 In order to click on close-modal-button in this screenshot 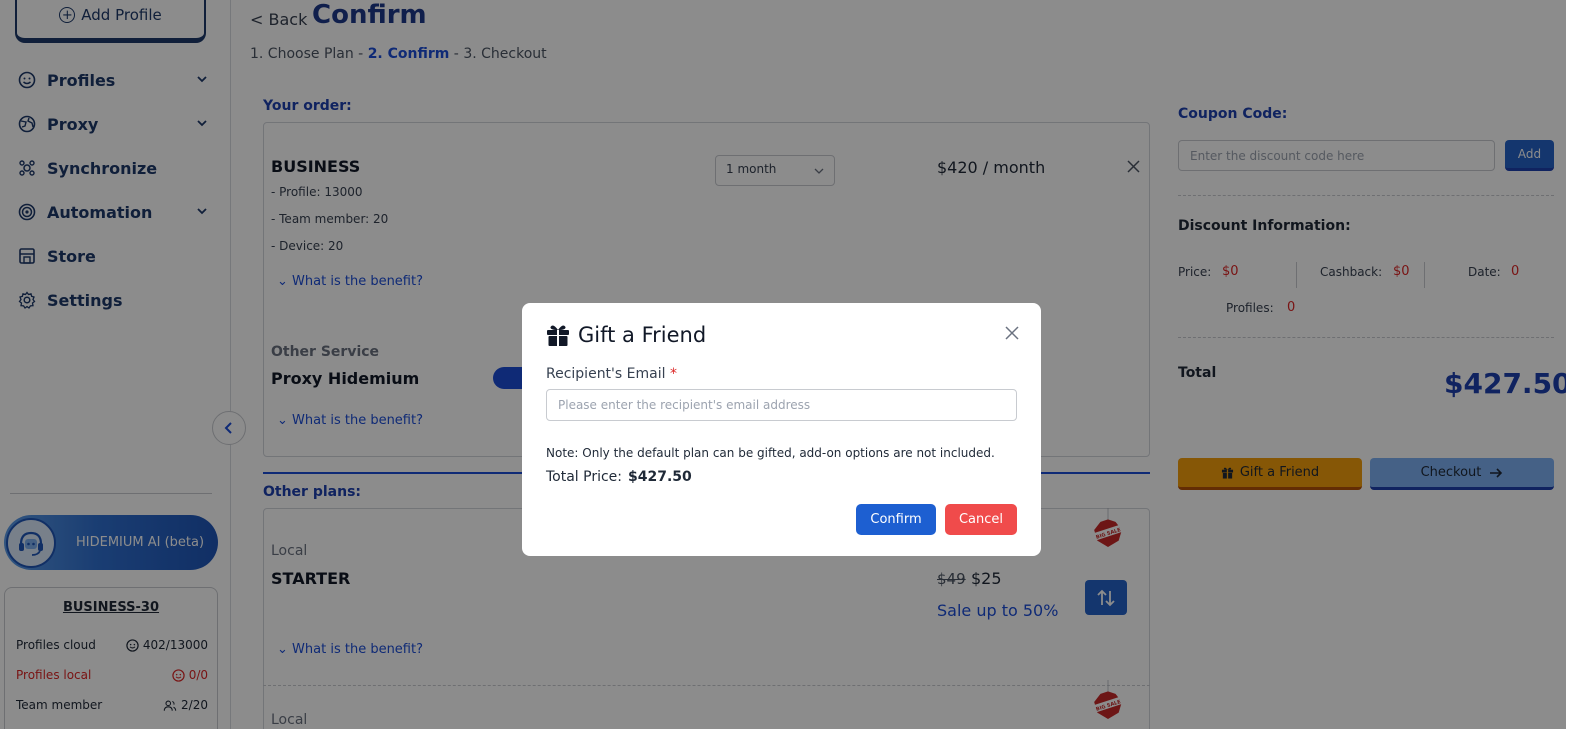, I will do `click(1012, 333)`.